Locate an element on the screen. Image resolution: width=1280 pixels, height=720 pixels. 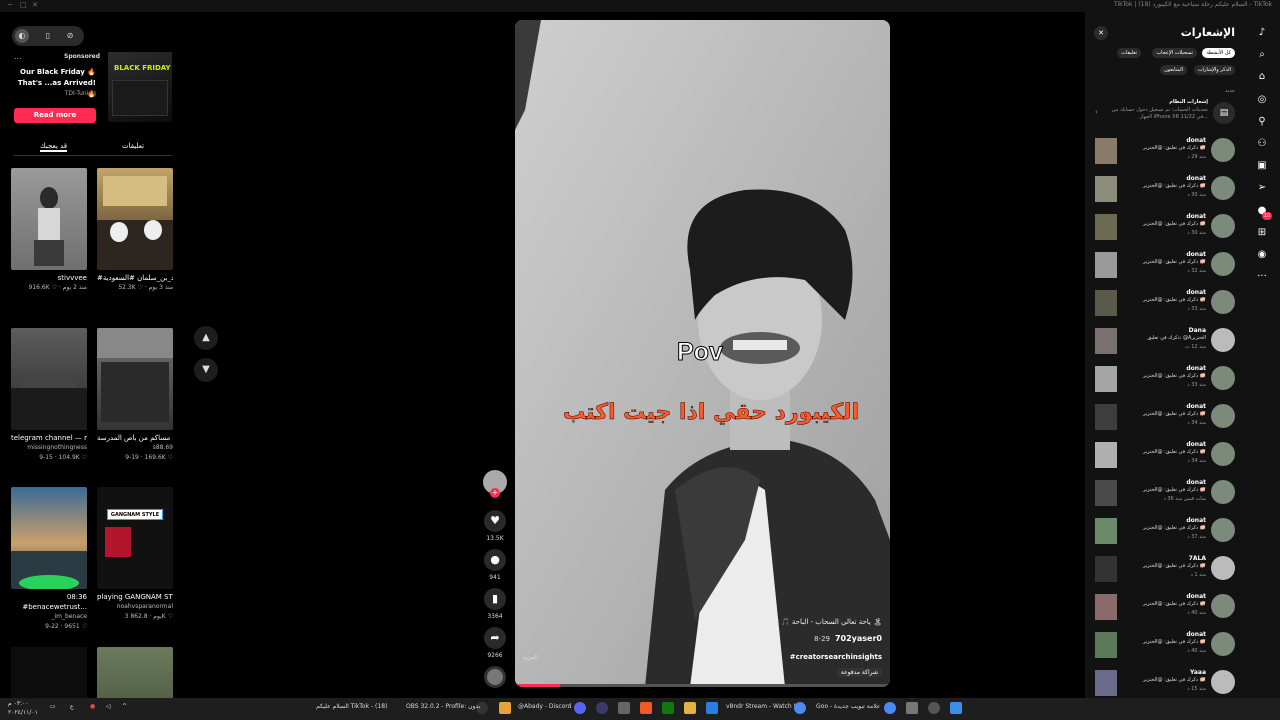
brave-icon is located at coordinates (646, 708).